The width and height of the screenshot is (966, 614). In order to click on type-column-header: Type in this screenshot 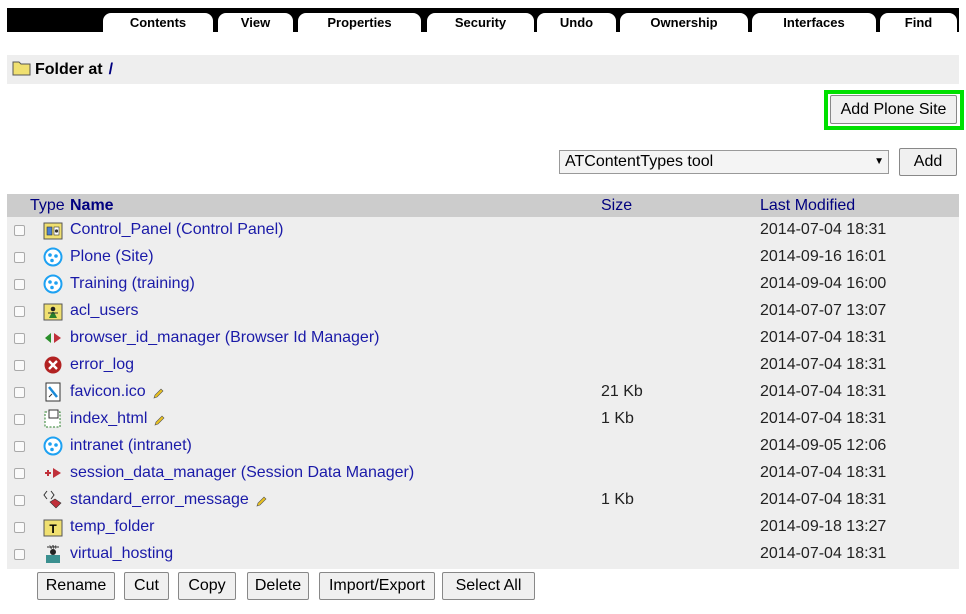, I will do `click(47, 206)`.